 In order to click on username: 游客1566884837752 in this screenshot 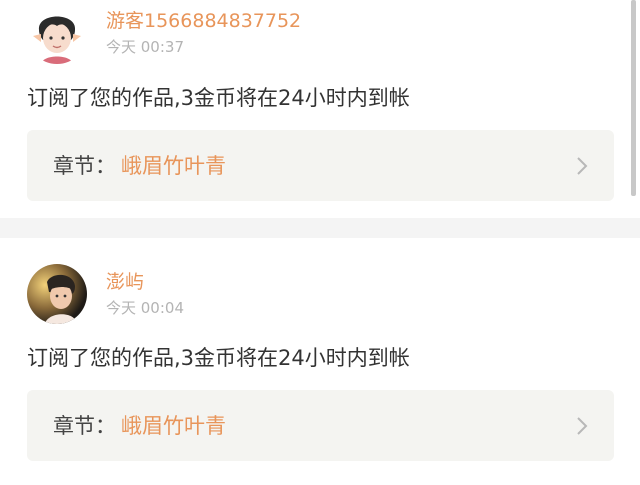, I will do `click(203, 21)`.